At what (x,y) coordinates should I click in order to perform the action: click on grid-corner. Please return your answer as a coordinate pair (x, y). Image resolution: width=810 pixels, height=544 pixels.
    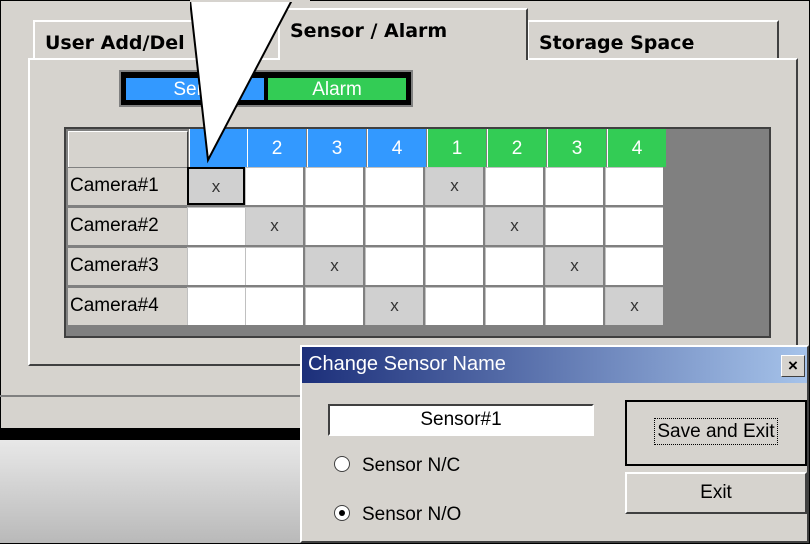
    Looking at the image, I should click on (128, 149).